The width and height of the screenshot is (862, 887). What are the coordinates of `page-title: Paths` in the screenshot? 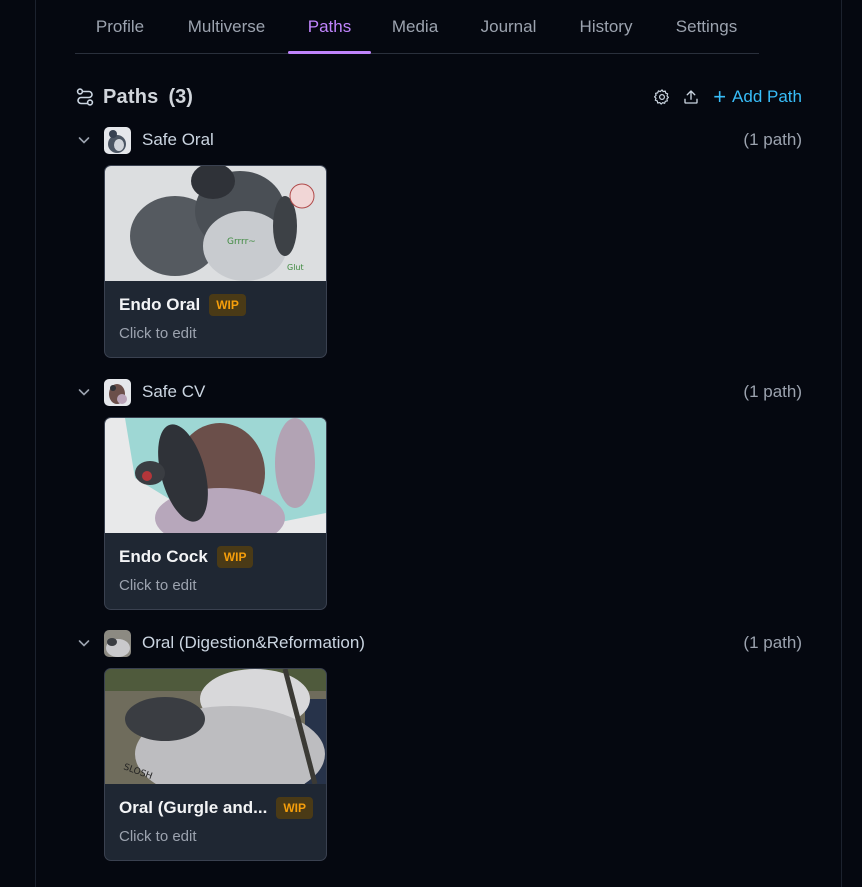 It's located at (131, 96).